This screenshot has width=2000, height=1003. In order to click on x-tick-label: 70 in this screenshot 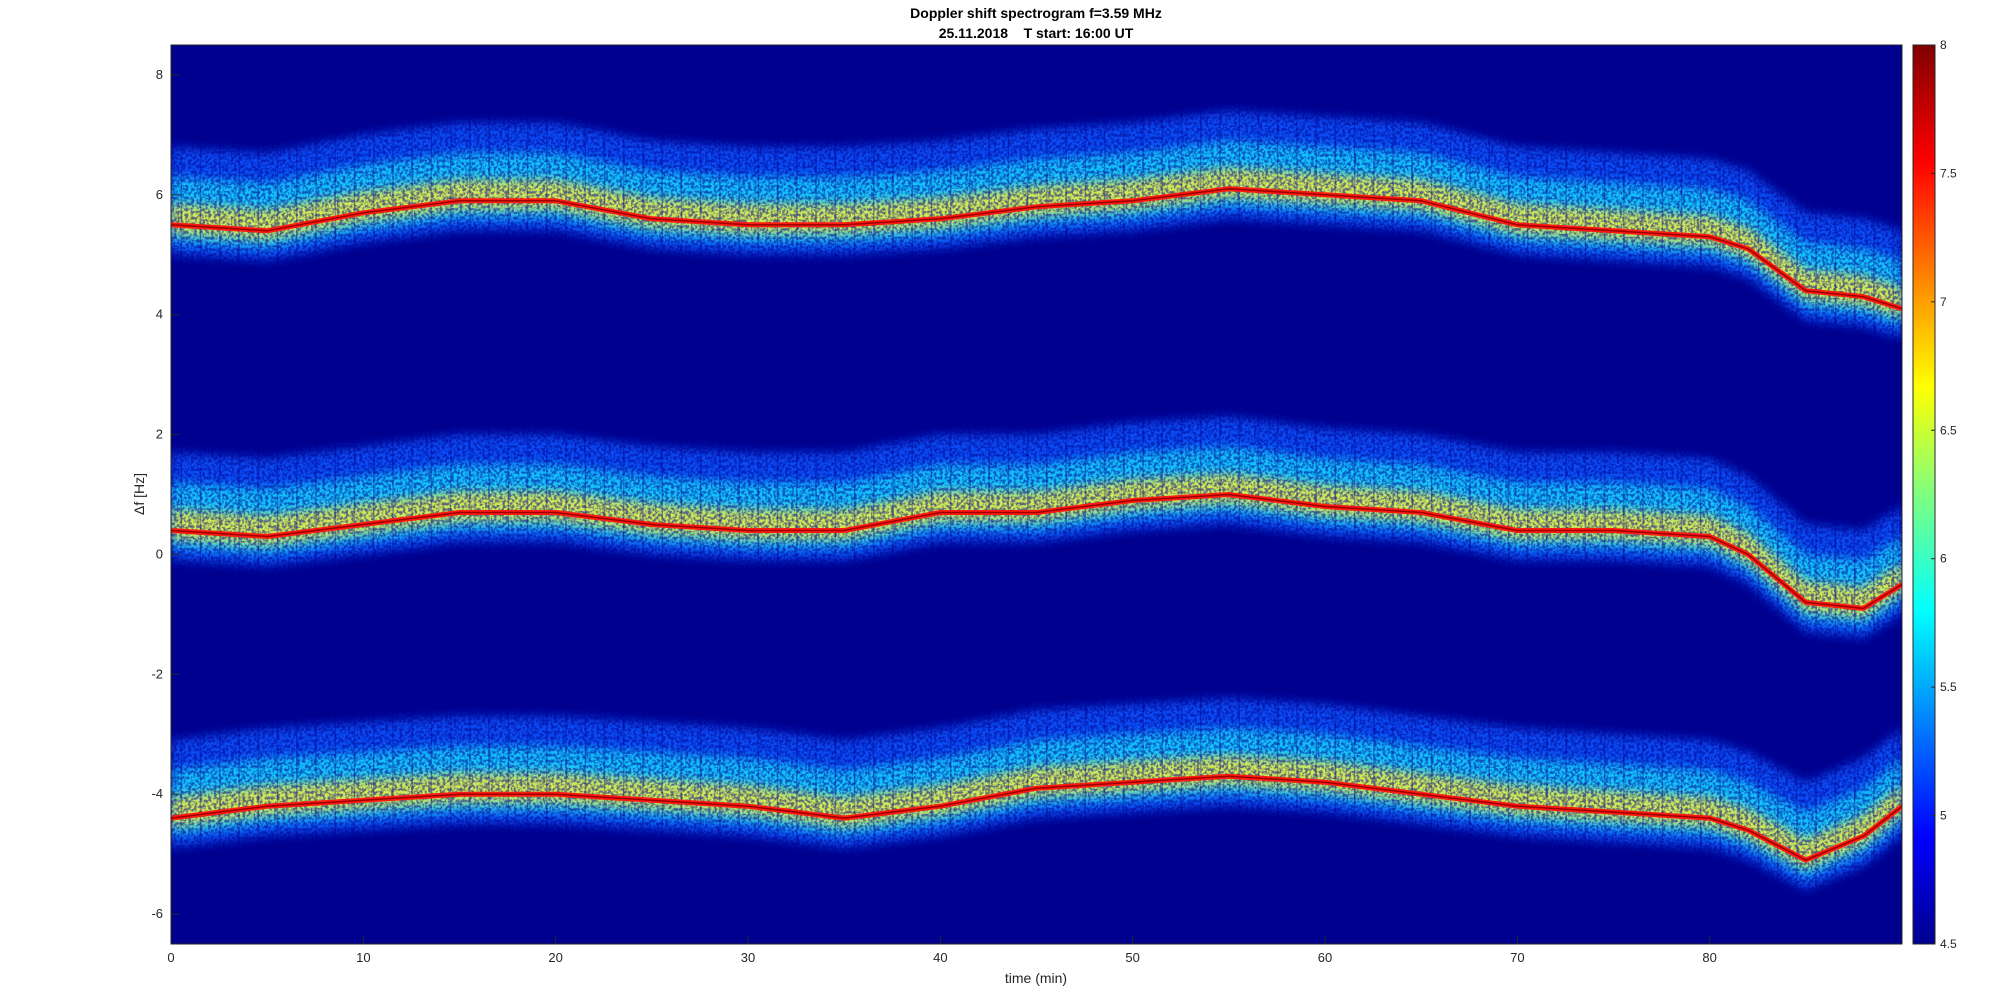, I will do `click(1517, 957)`.